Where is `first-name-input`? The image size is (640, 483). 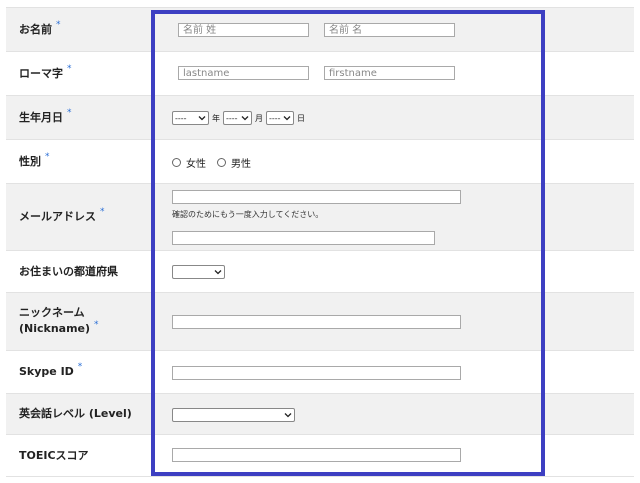
first-name-input is located at coordinates (389, 30).